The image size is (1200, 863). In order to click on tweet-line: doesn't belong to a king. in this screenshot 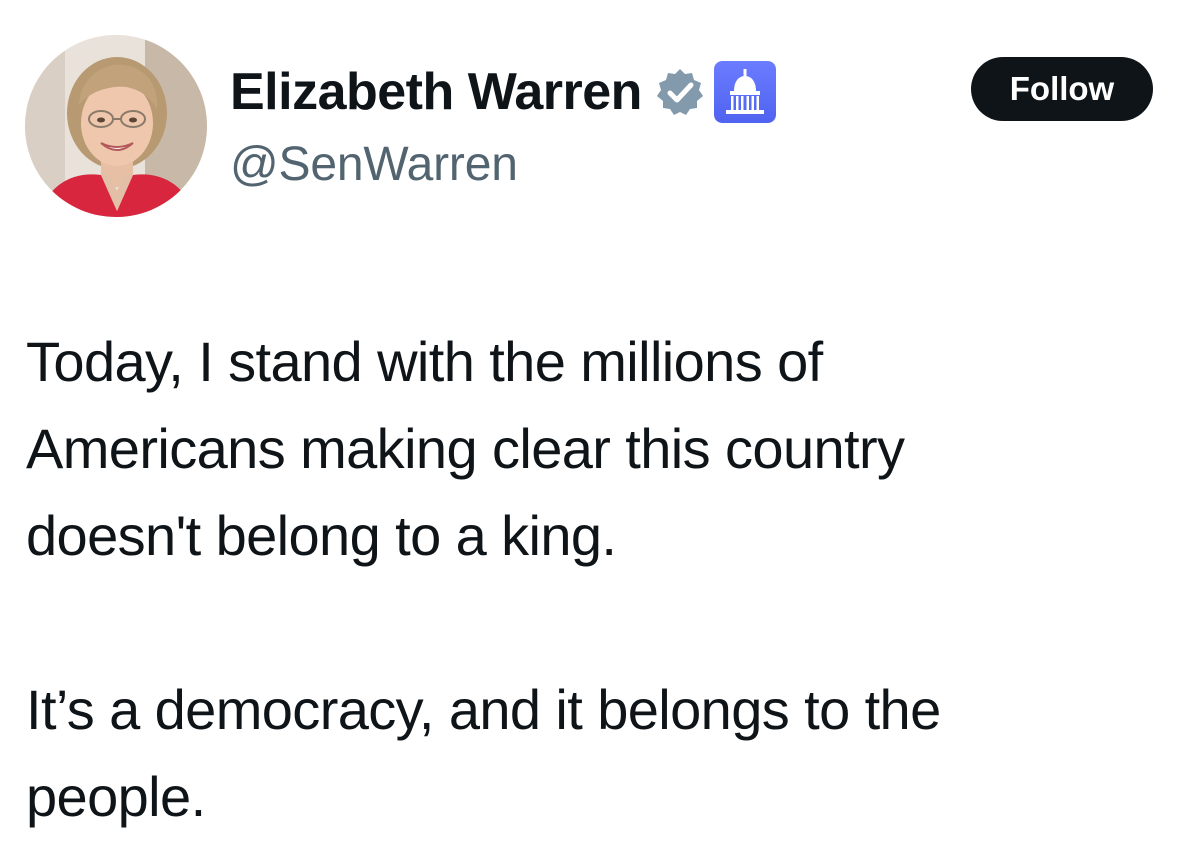, I will do `click(321, 535)`.